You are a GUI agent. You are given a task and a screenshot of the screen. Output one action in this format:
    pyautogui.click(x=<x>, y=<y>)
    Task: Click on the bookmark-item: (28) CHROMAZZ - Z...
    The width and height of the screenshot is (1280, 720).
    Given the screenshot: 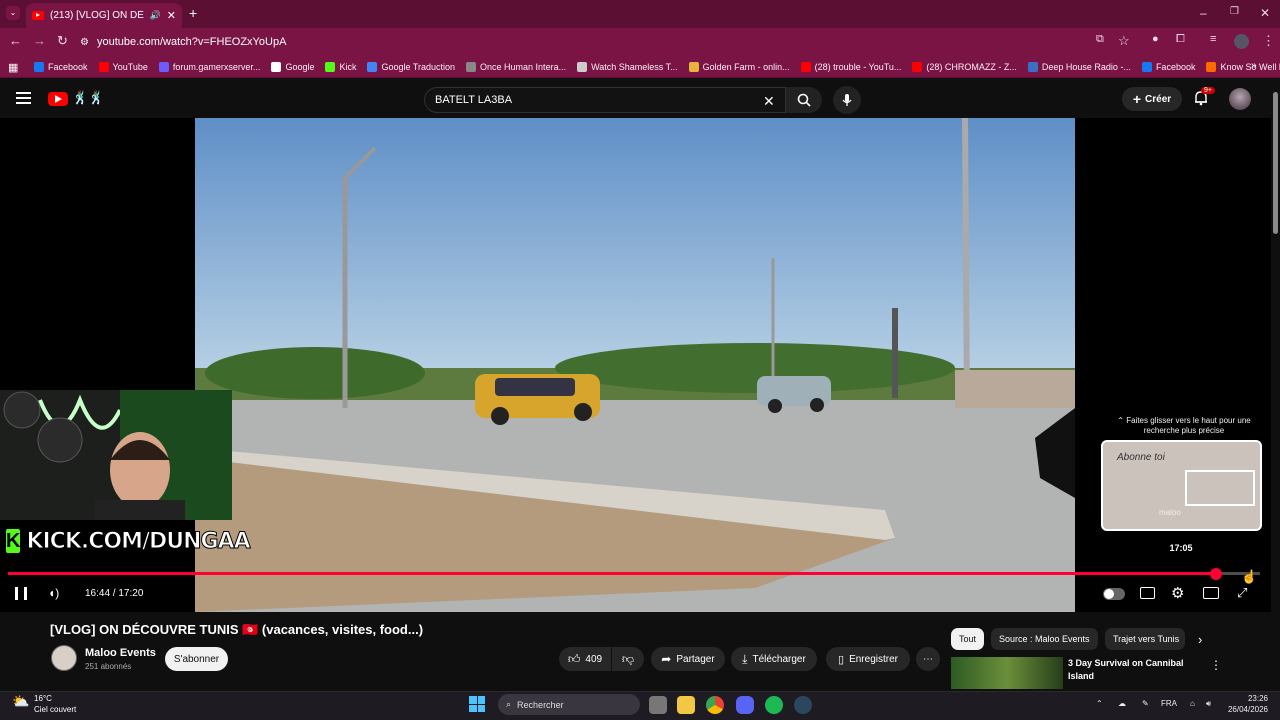 What is the action you would take?
    pyautogui.click(x=964, y=66)
    